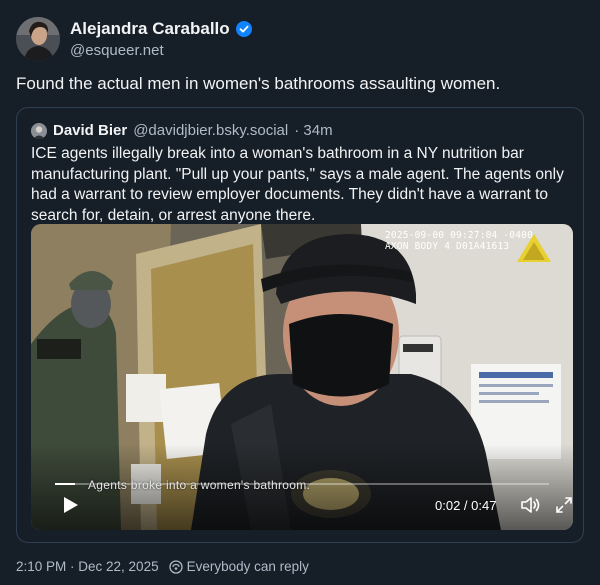 The height and width of the screenshot is (585, 600). What do you see at coordinates (38, 39) in the screenshot?
I see `author-avatar` at bounding box center [38, 39].